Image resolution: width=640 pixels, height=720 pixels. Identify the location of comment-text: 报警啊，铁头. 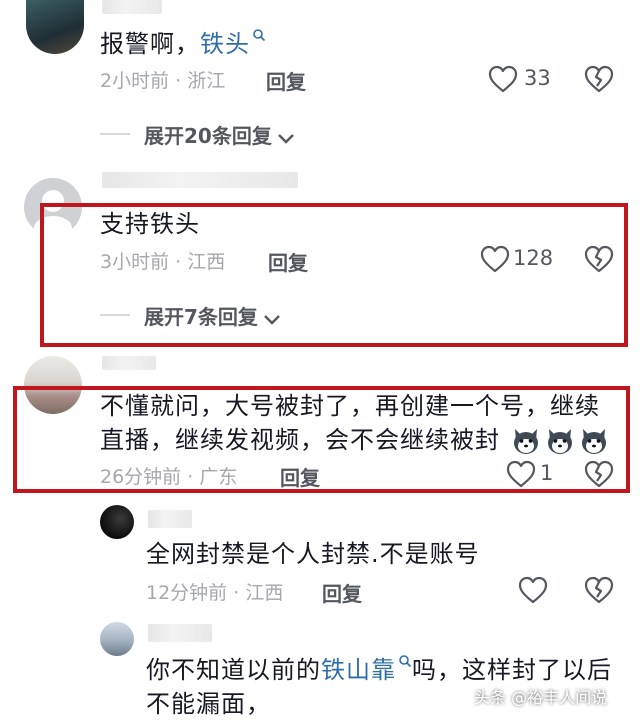
(183, 44).